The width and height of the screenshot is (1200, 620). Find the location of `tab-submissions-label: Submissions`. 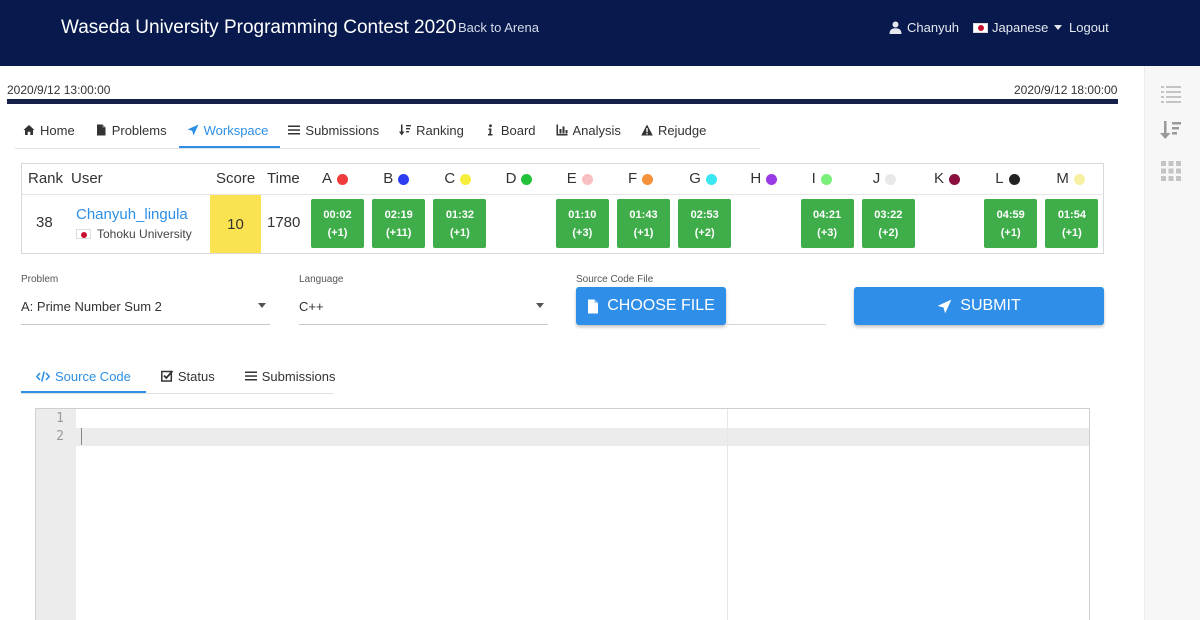

tab-submissions-label: Submissions is located at coordinates (342, 130).